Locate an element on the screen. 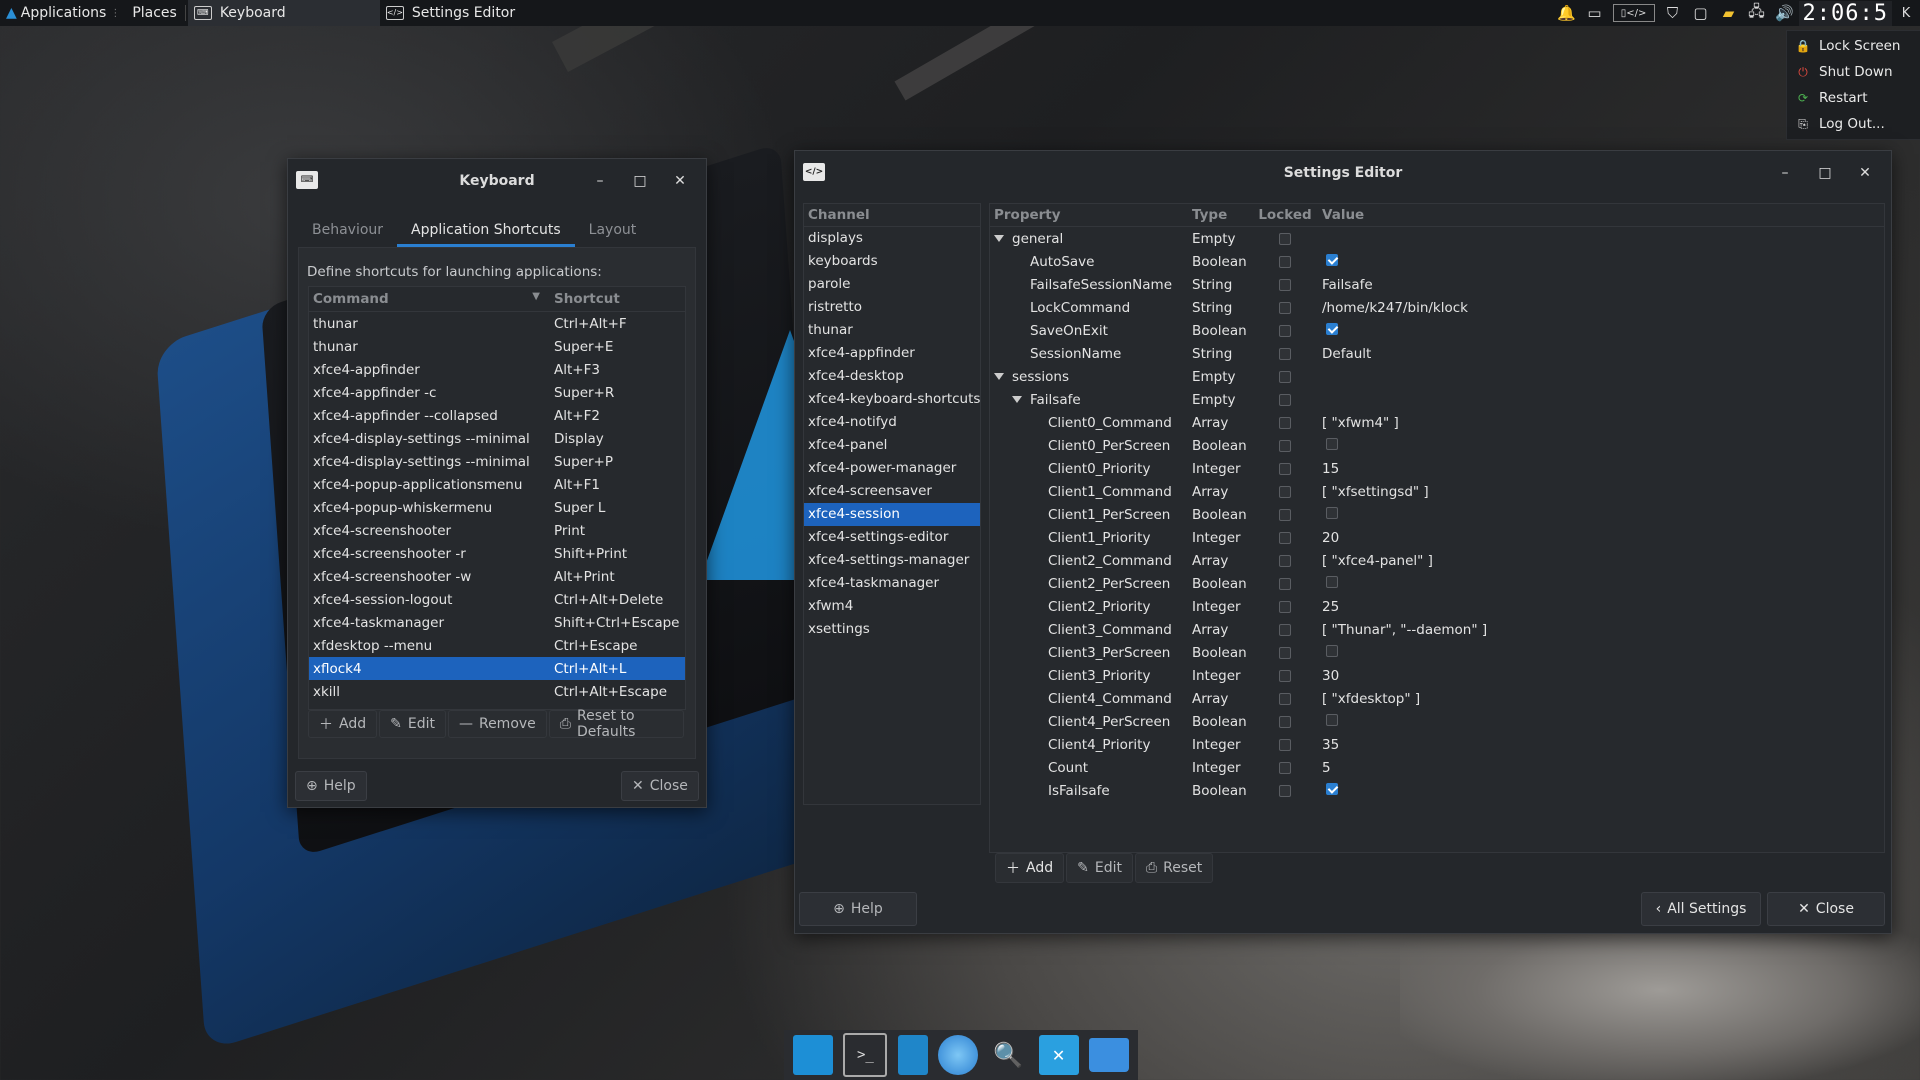  table-row: xflock4 Ctrl+Alt+L is located at coordinates (497, 668).